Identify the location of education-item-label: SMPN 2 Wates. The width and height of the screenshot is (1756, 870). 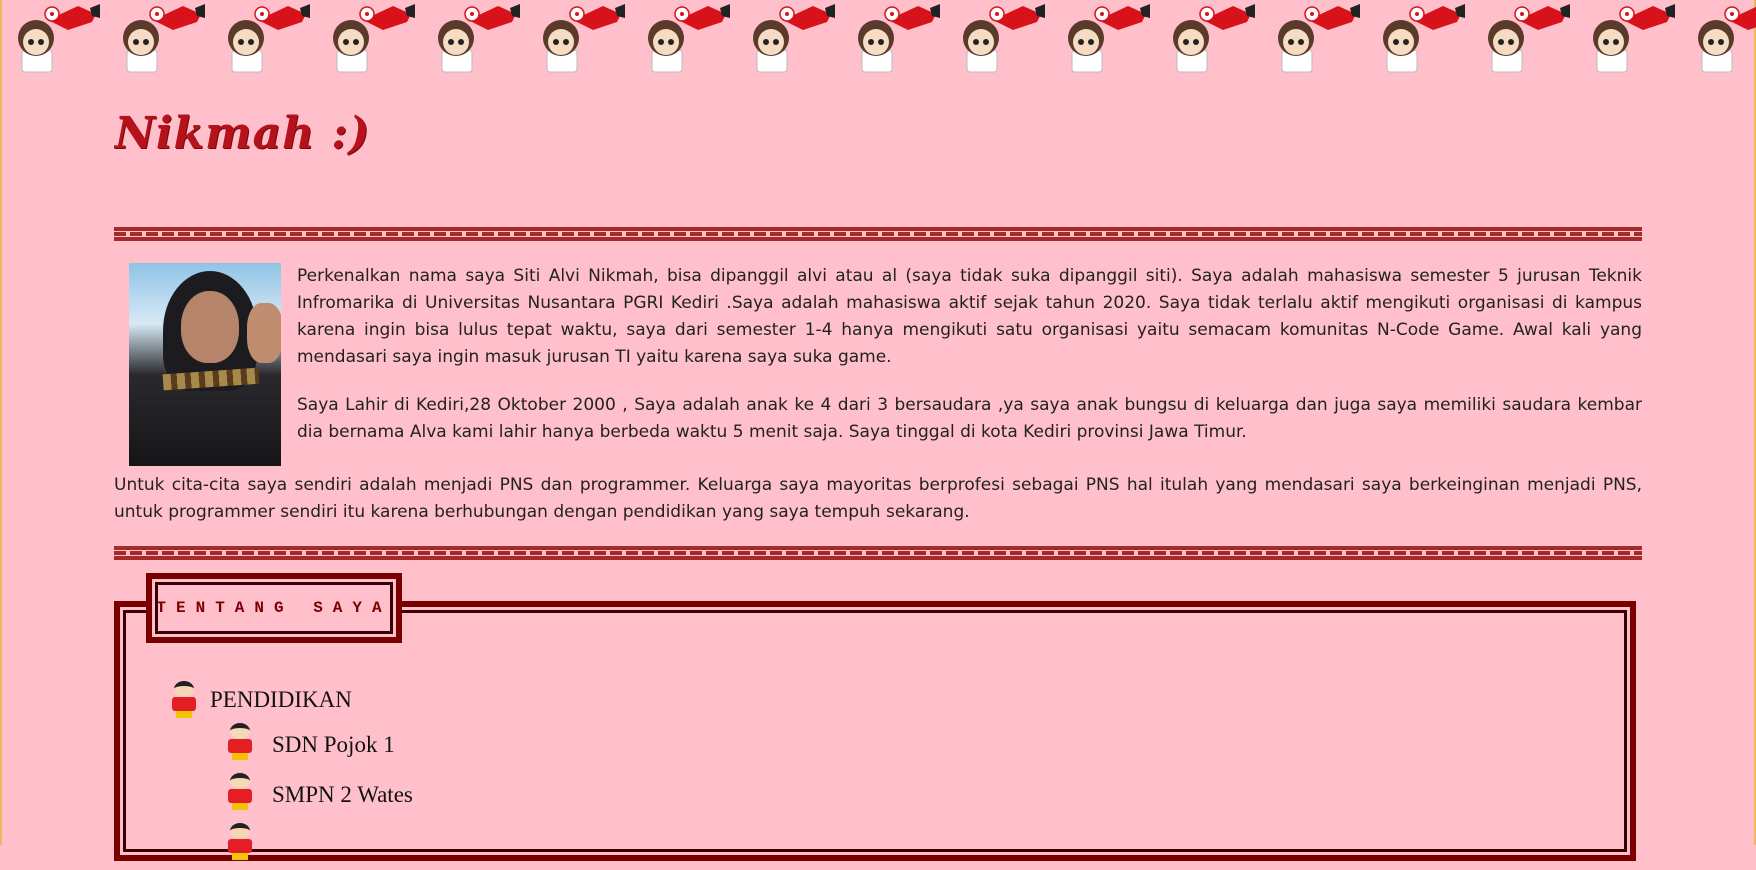
(342, 794).